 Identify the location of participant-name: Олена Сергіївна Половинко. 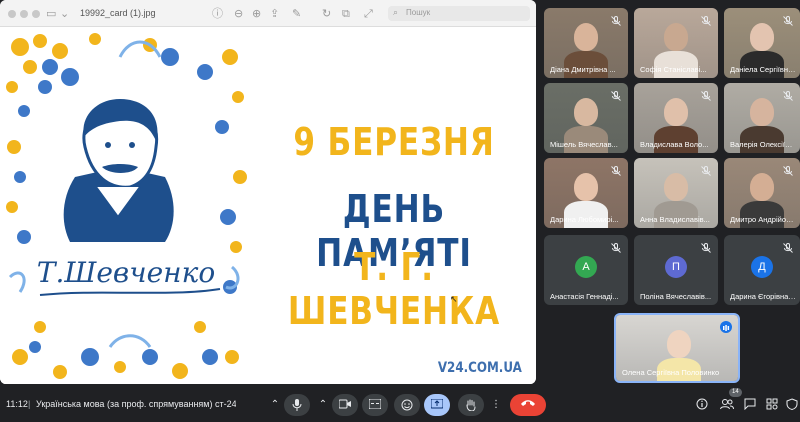
(671, 372).